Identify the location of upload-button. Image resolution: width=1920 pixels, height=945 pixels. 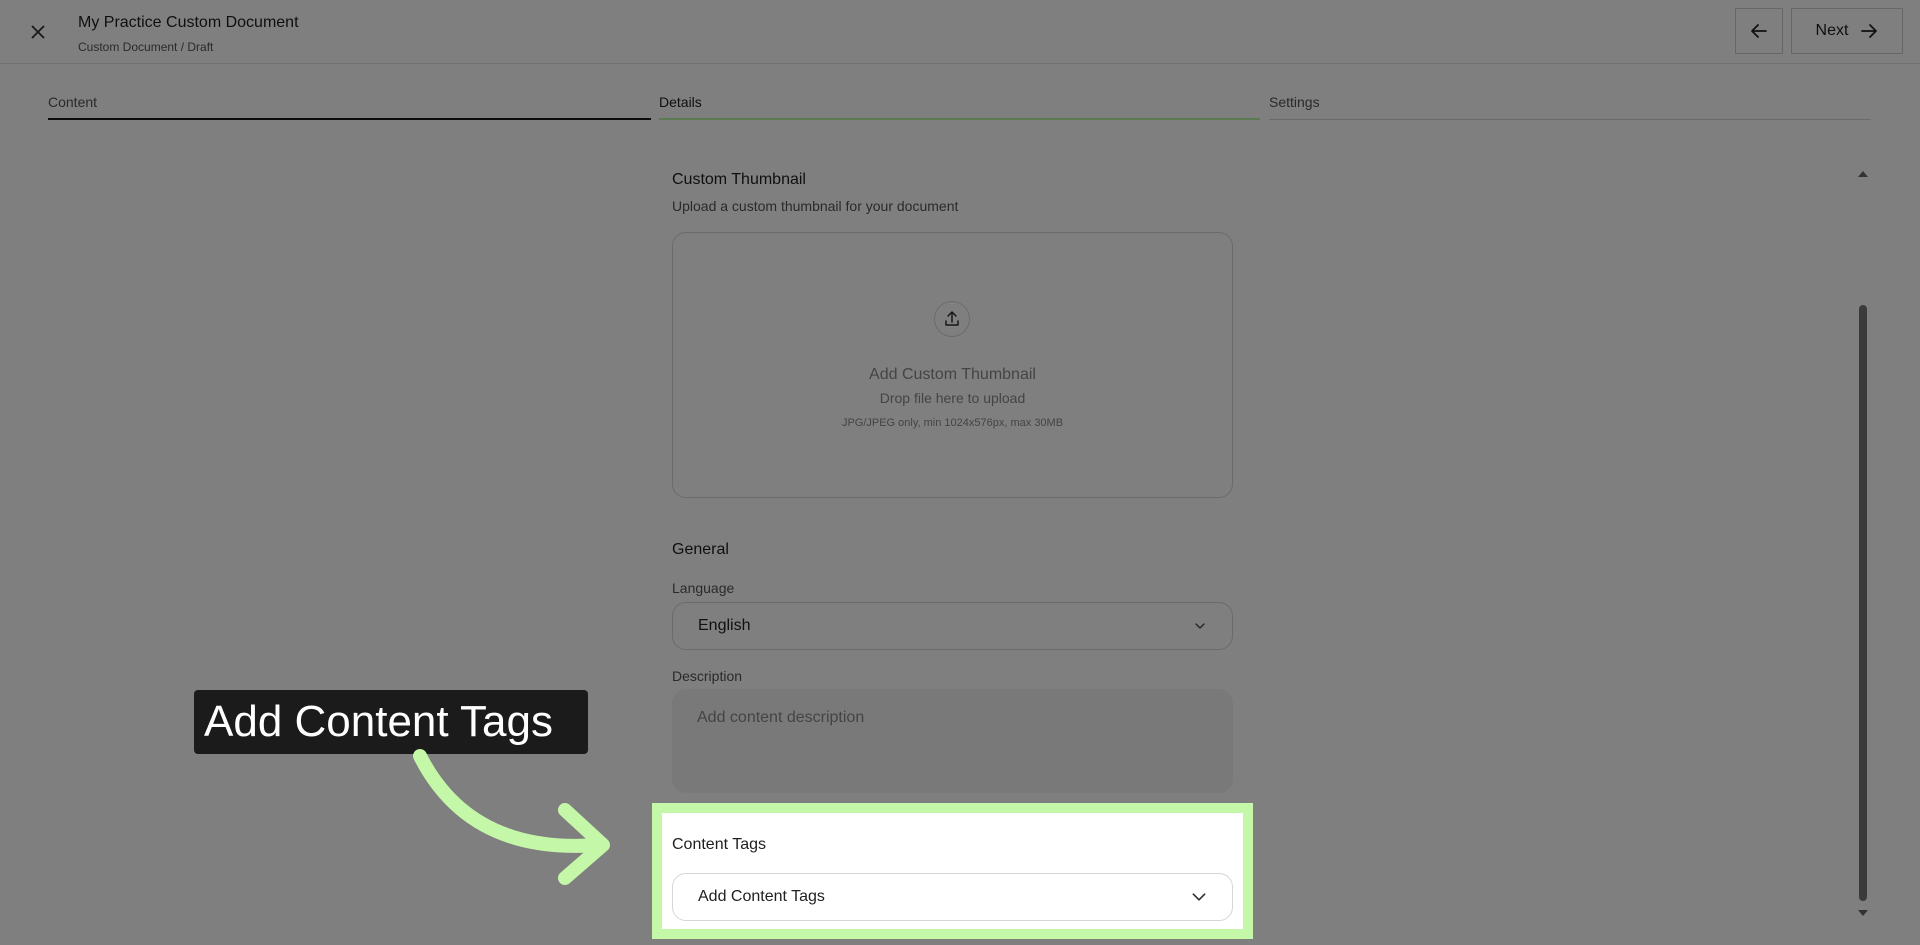
(952, 319).